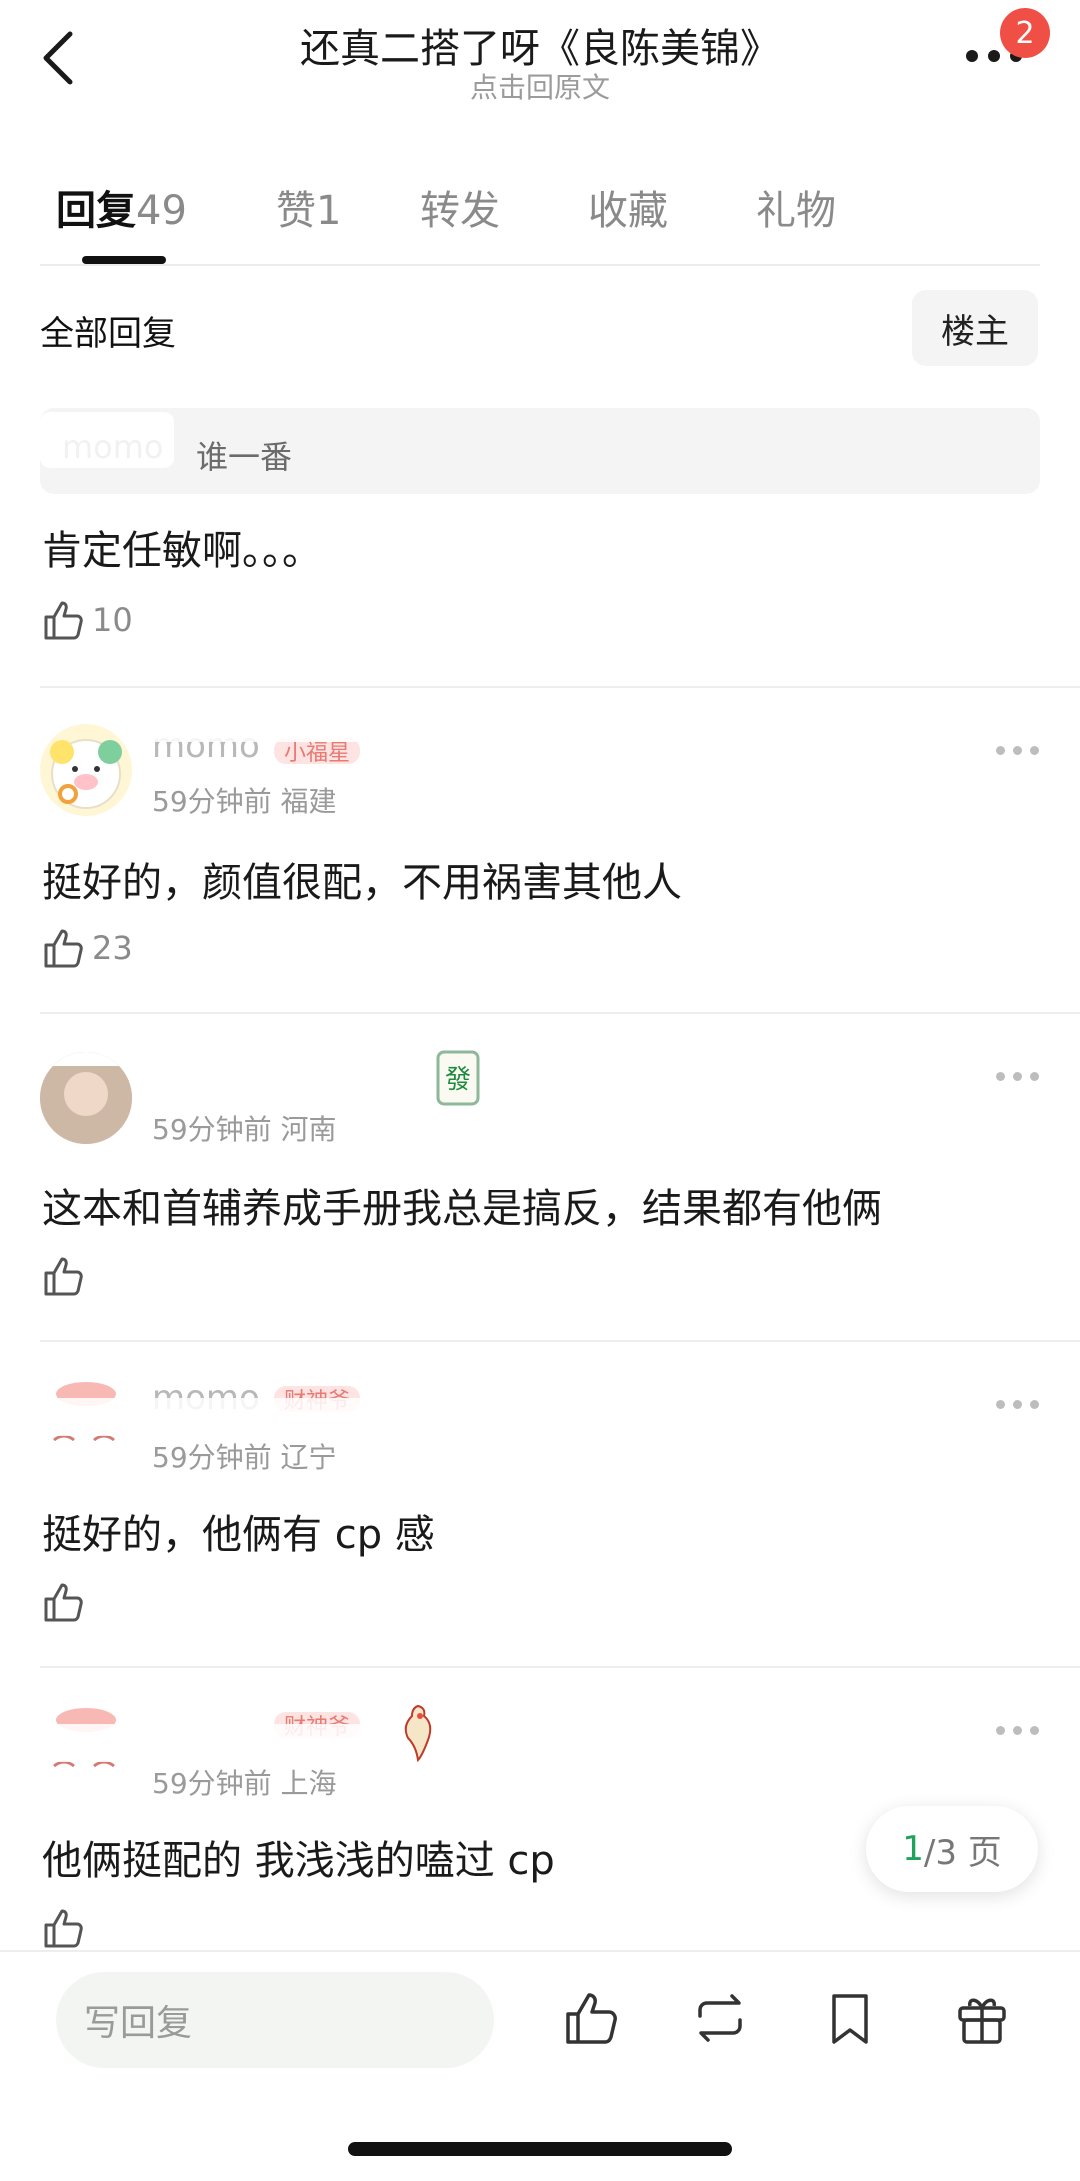 The width and height of the screenshot is (1080, 2181). What do you see at coordinates (244, 1129) in the screenshot?
I see `reply-meta: 59分钟前 河南` at bounding box center [244, 1129].